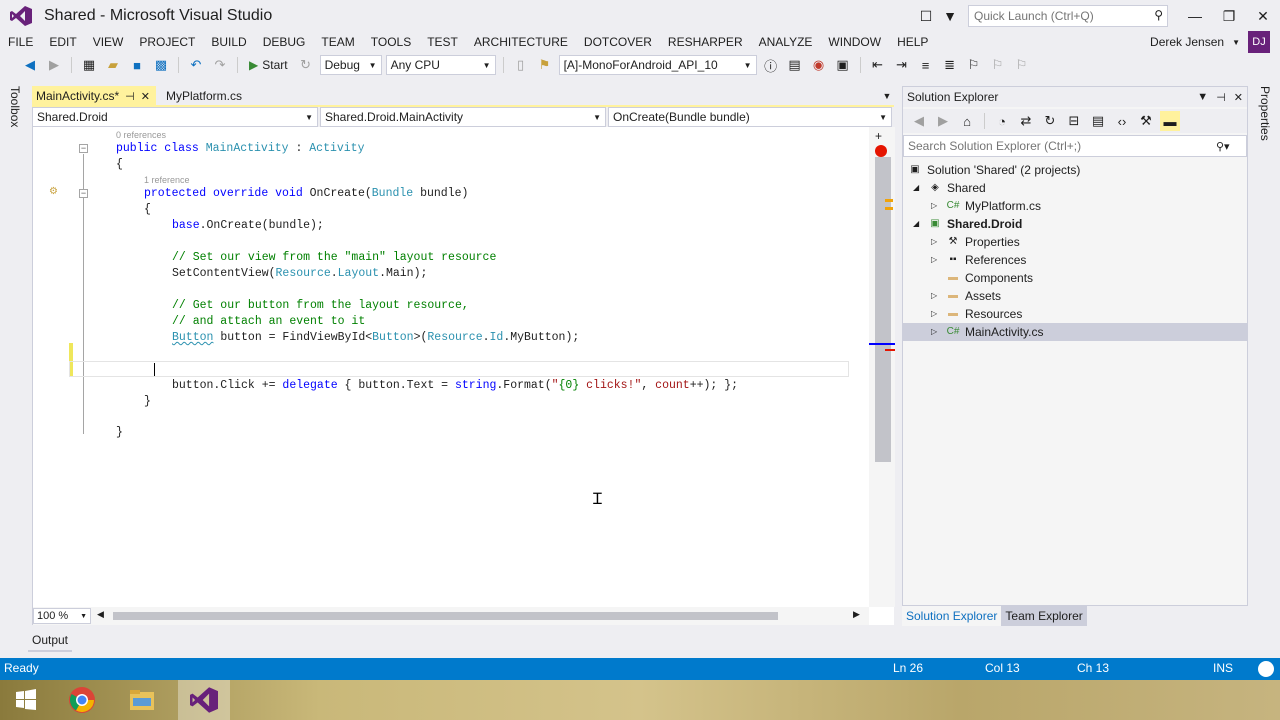 The width and height of the screenshot is (1280, 720). Describe the element at coordinates (1195, 16) in the screenshot. I see `minimize-button: —` at that location.